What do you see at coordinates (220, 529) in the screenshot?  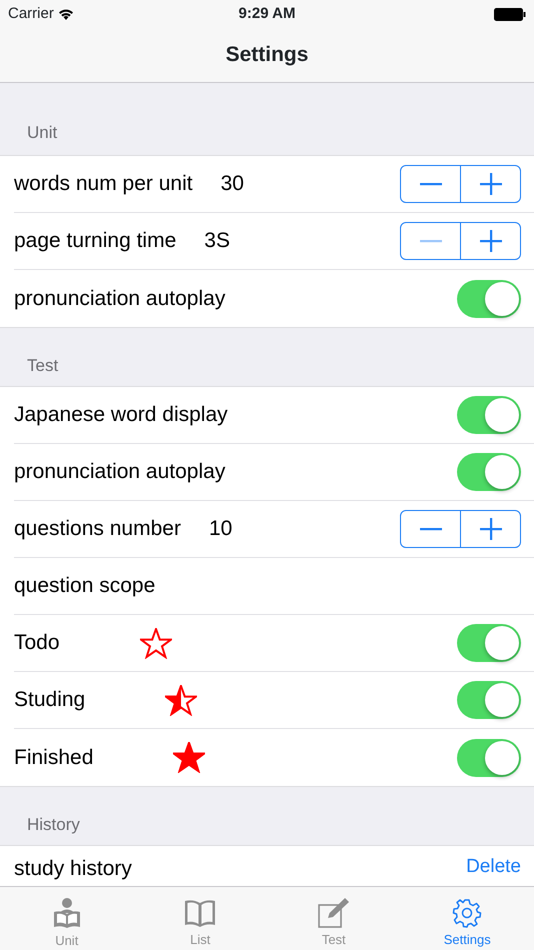 I see `setting-value: 10` at bounding box center [220, 529].